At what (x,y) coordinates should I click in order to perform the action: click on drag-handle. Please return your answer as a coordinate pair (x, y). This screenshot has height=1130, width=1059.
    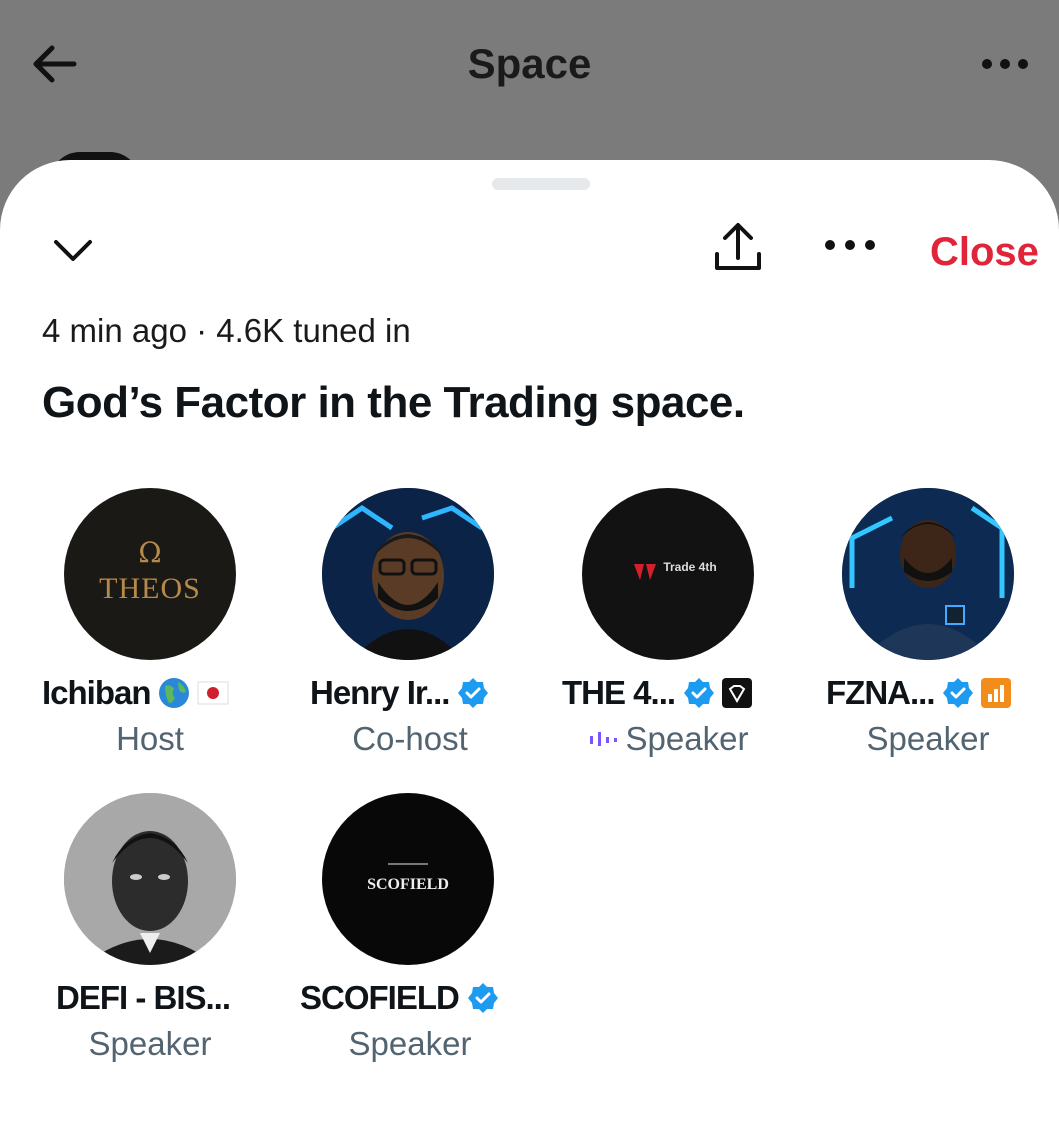
    Looking at the image, I should click on (541, 184).